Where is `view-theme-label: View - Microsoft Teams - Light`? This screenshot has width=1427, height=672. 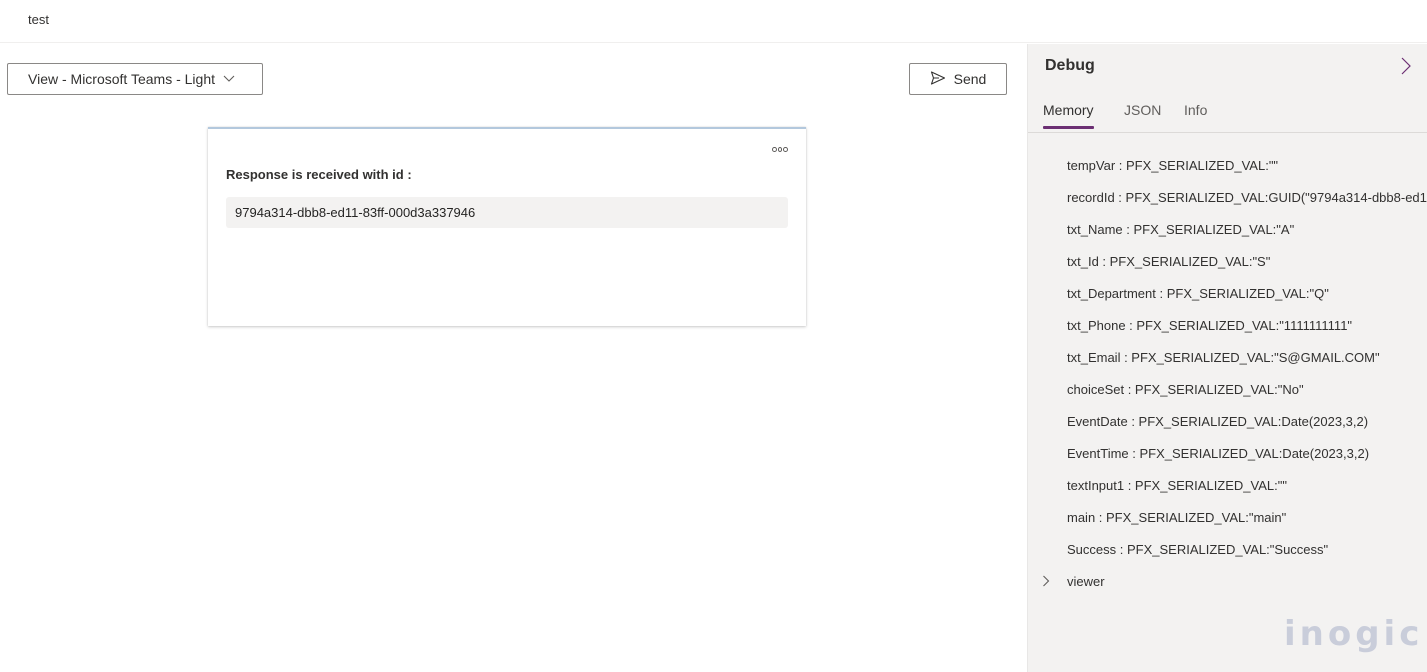
view-theme-label: View - Microsoft Teams - Light is located at coordinates (121, 79).